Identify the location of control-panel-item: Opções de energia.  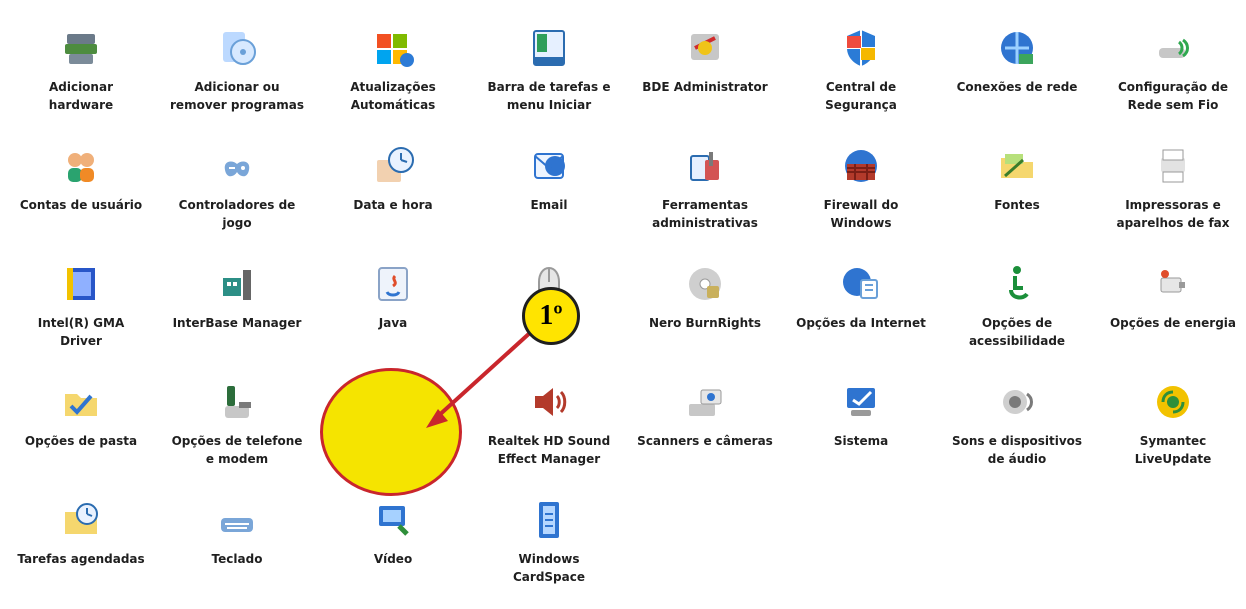
(1172, 305).